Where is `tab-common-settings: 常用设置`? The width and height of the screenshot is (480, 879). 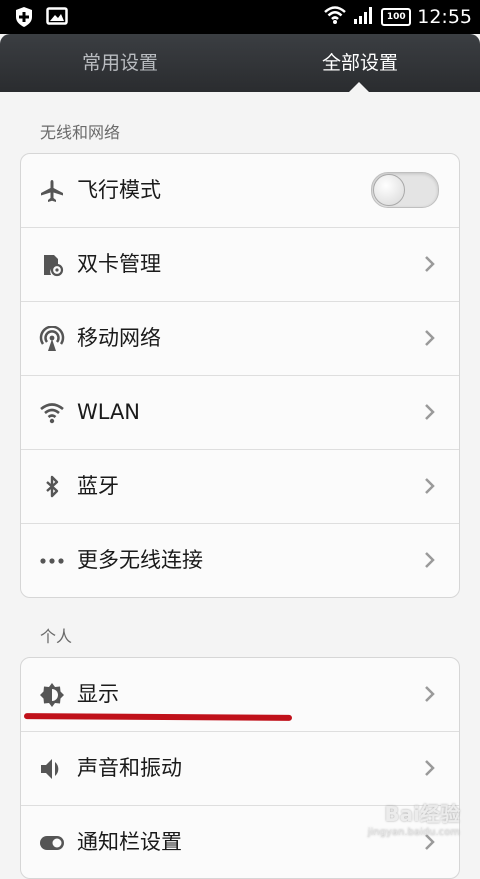
tab-common-settings: 常用设置 is located at coordinates (120, 63).